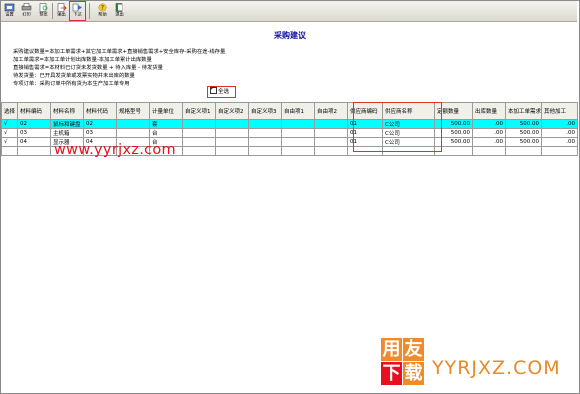 The width and height of the screenshot is (580, 394). I want to click on column-header: 计量单位, so click(166, 111).